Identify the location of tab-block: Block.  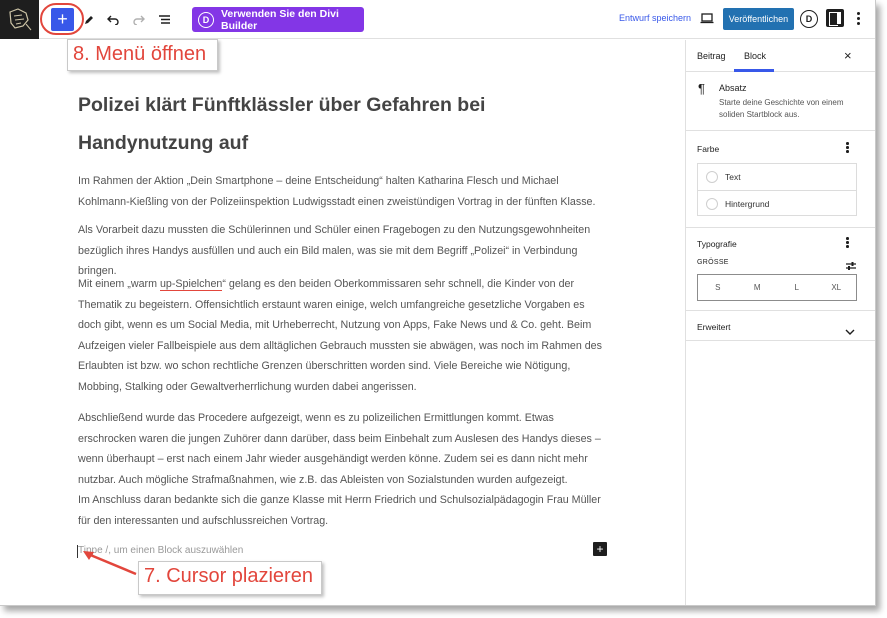
(755, 56).